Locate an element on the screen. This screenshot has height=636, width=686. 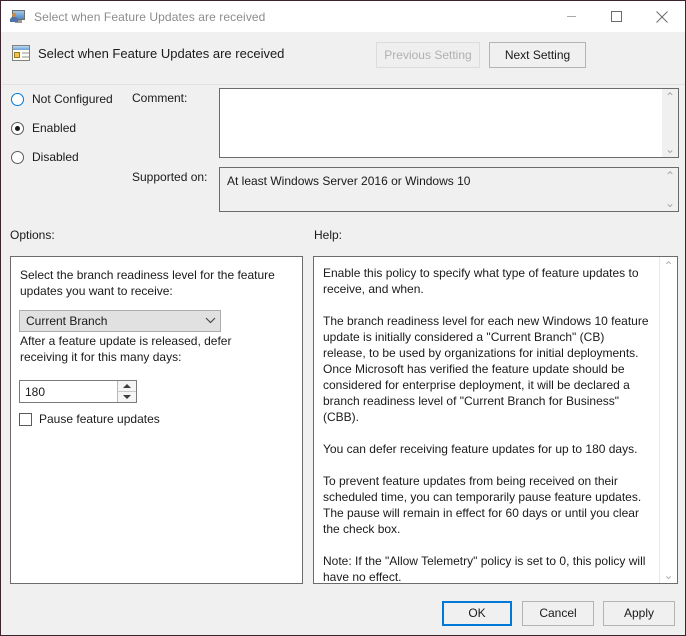
radio-enabled: Enabled is located at coordinates (43, 128).